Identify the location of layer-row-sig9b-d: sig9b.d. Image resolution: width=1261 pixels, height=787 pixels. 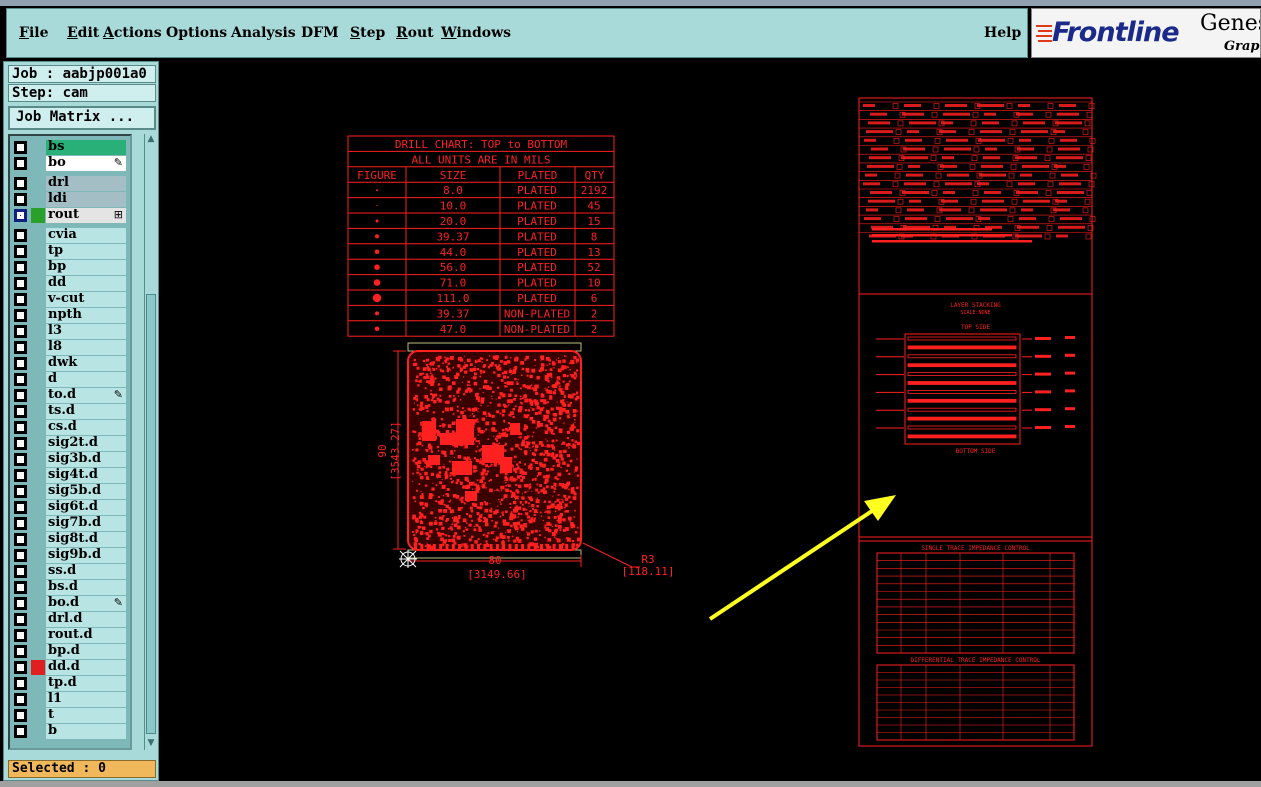
(71, 555).